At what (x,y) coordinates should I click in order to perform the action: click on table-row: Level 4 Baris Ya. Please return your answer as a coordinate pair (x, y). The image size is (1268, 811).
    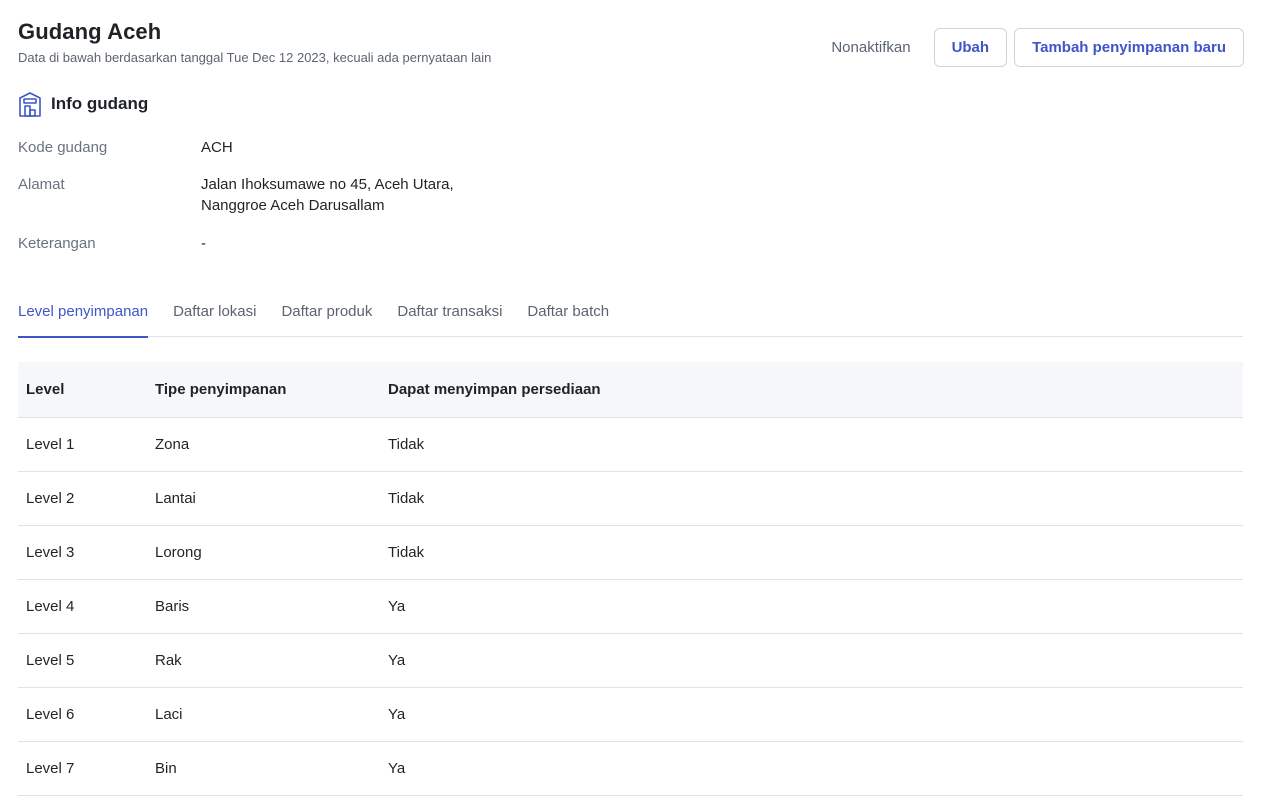
    Looking at the image, I should click on (630, 606).